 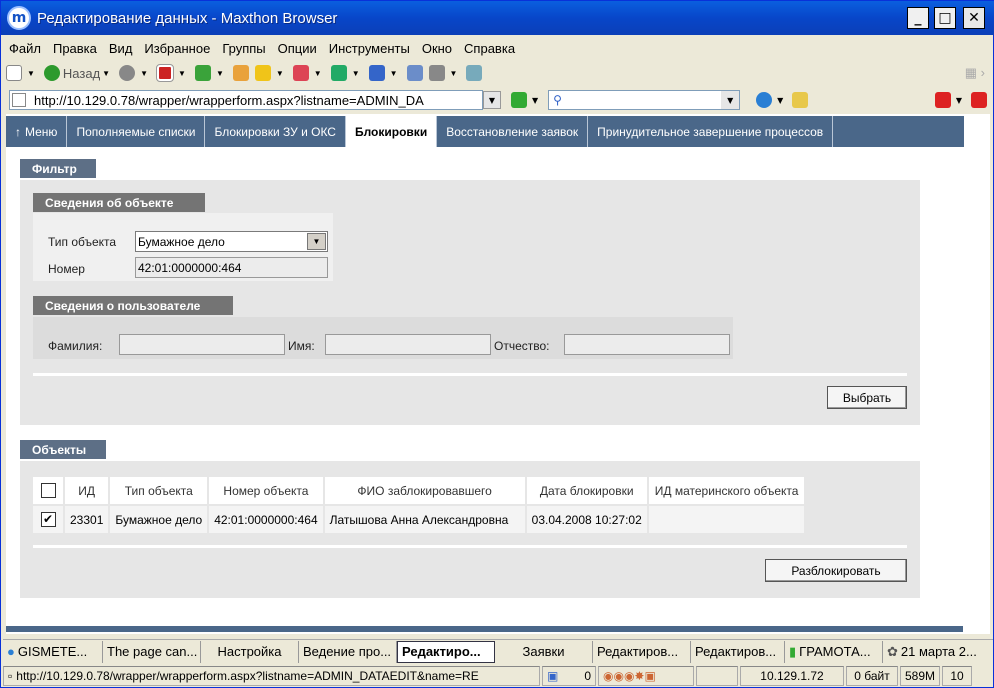 I want to click on window-title: Редактирование данных - Maxthon Browser, so click(x=187, y=18).